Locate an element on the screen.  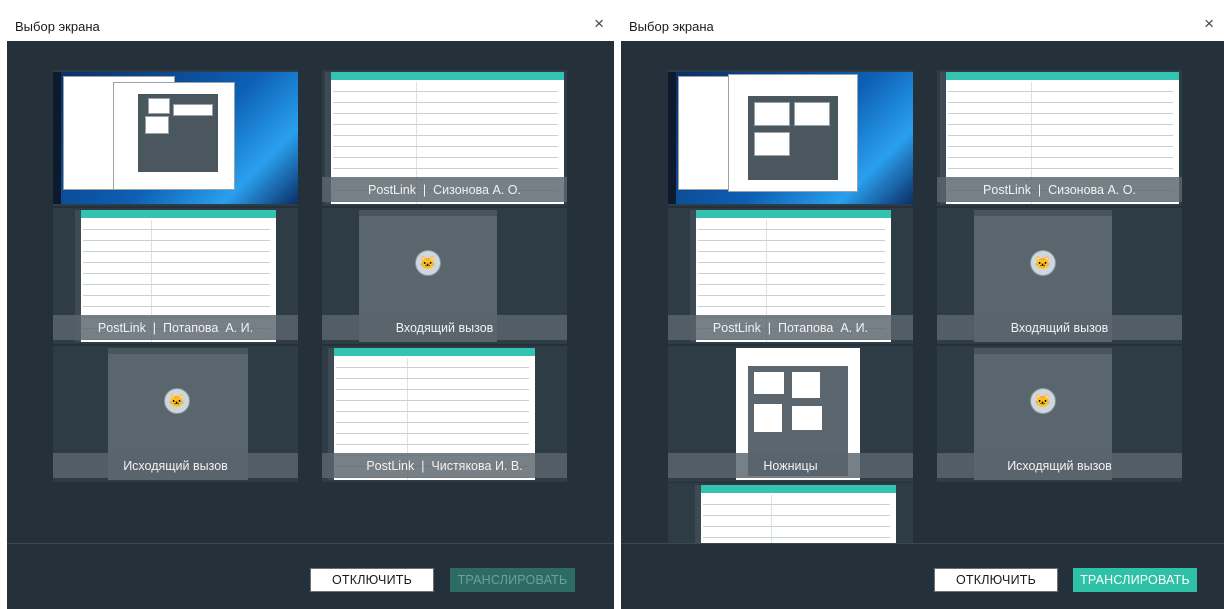
window-label: PostLink | Чистякова И. В. is located at coordinates (444, 465).